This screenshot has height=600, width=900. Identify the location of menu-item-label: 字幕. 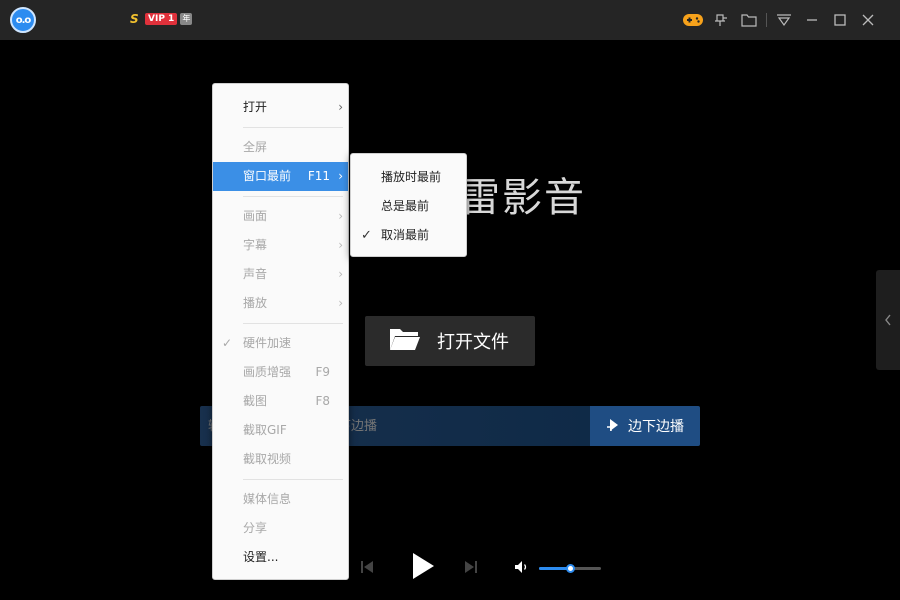
(255, 245).